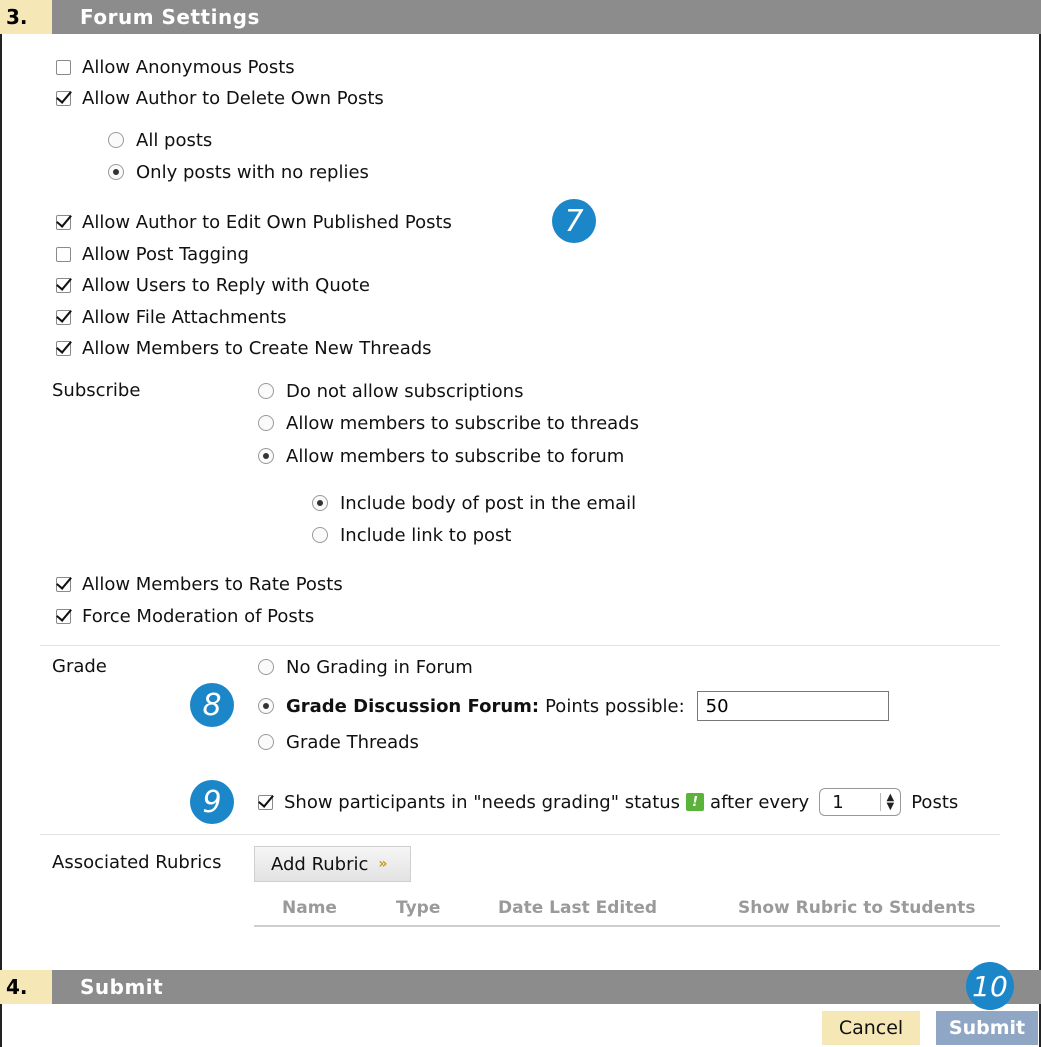  I want to click on option-new-threads: Allow Members to Create New Threads, so click(244, 348).